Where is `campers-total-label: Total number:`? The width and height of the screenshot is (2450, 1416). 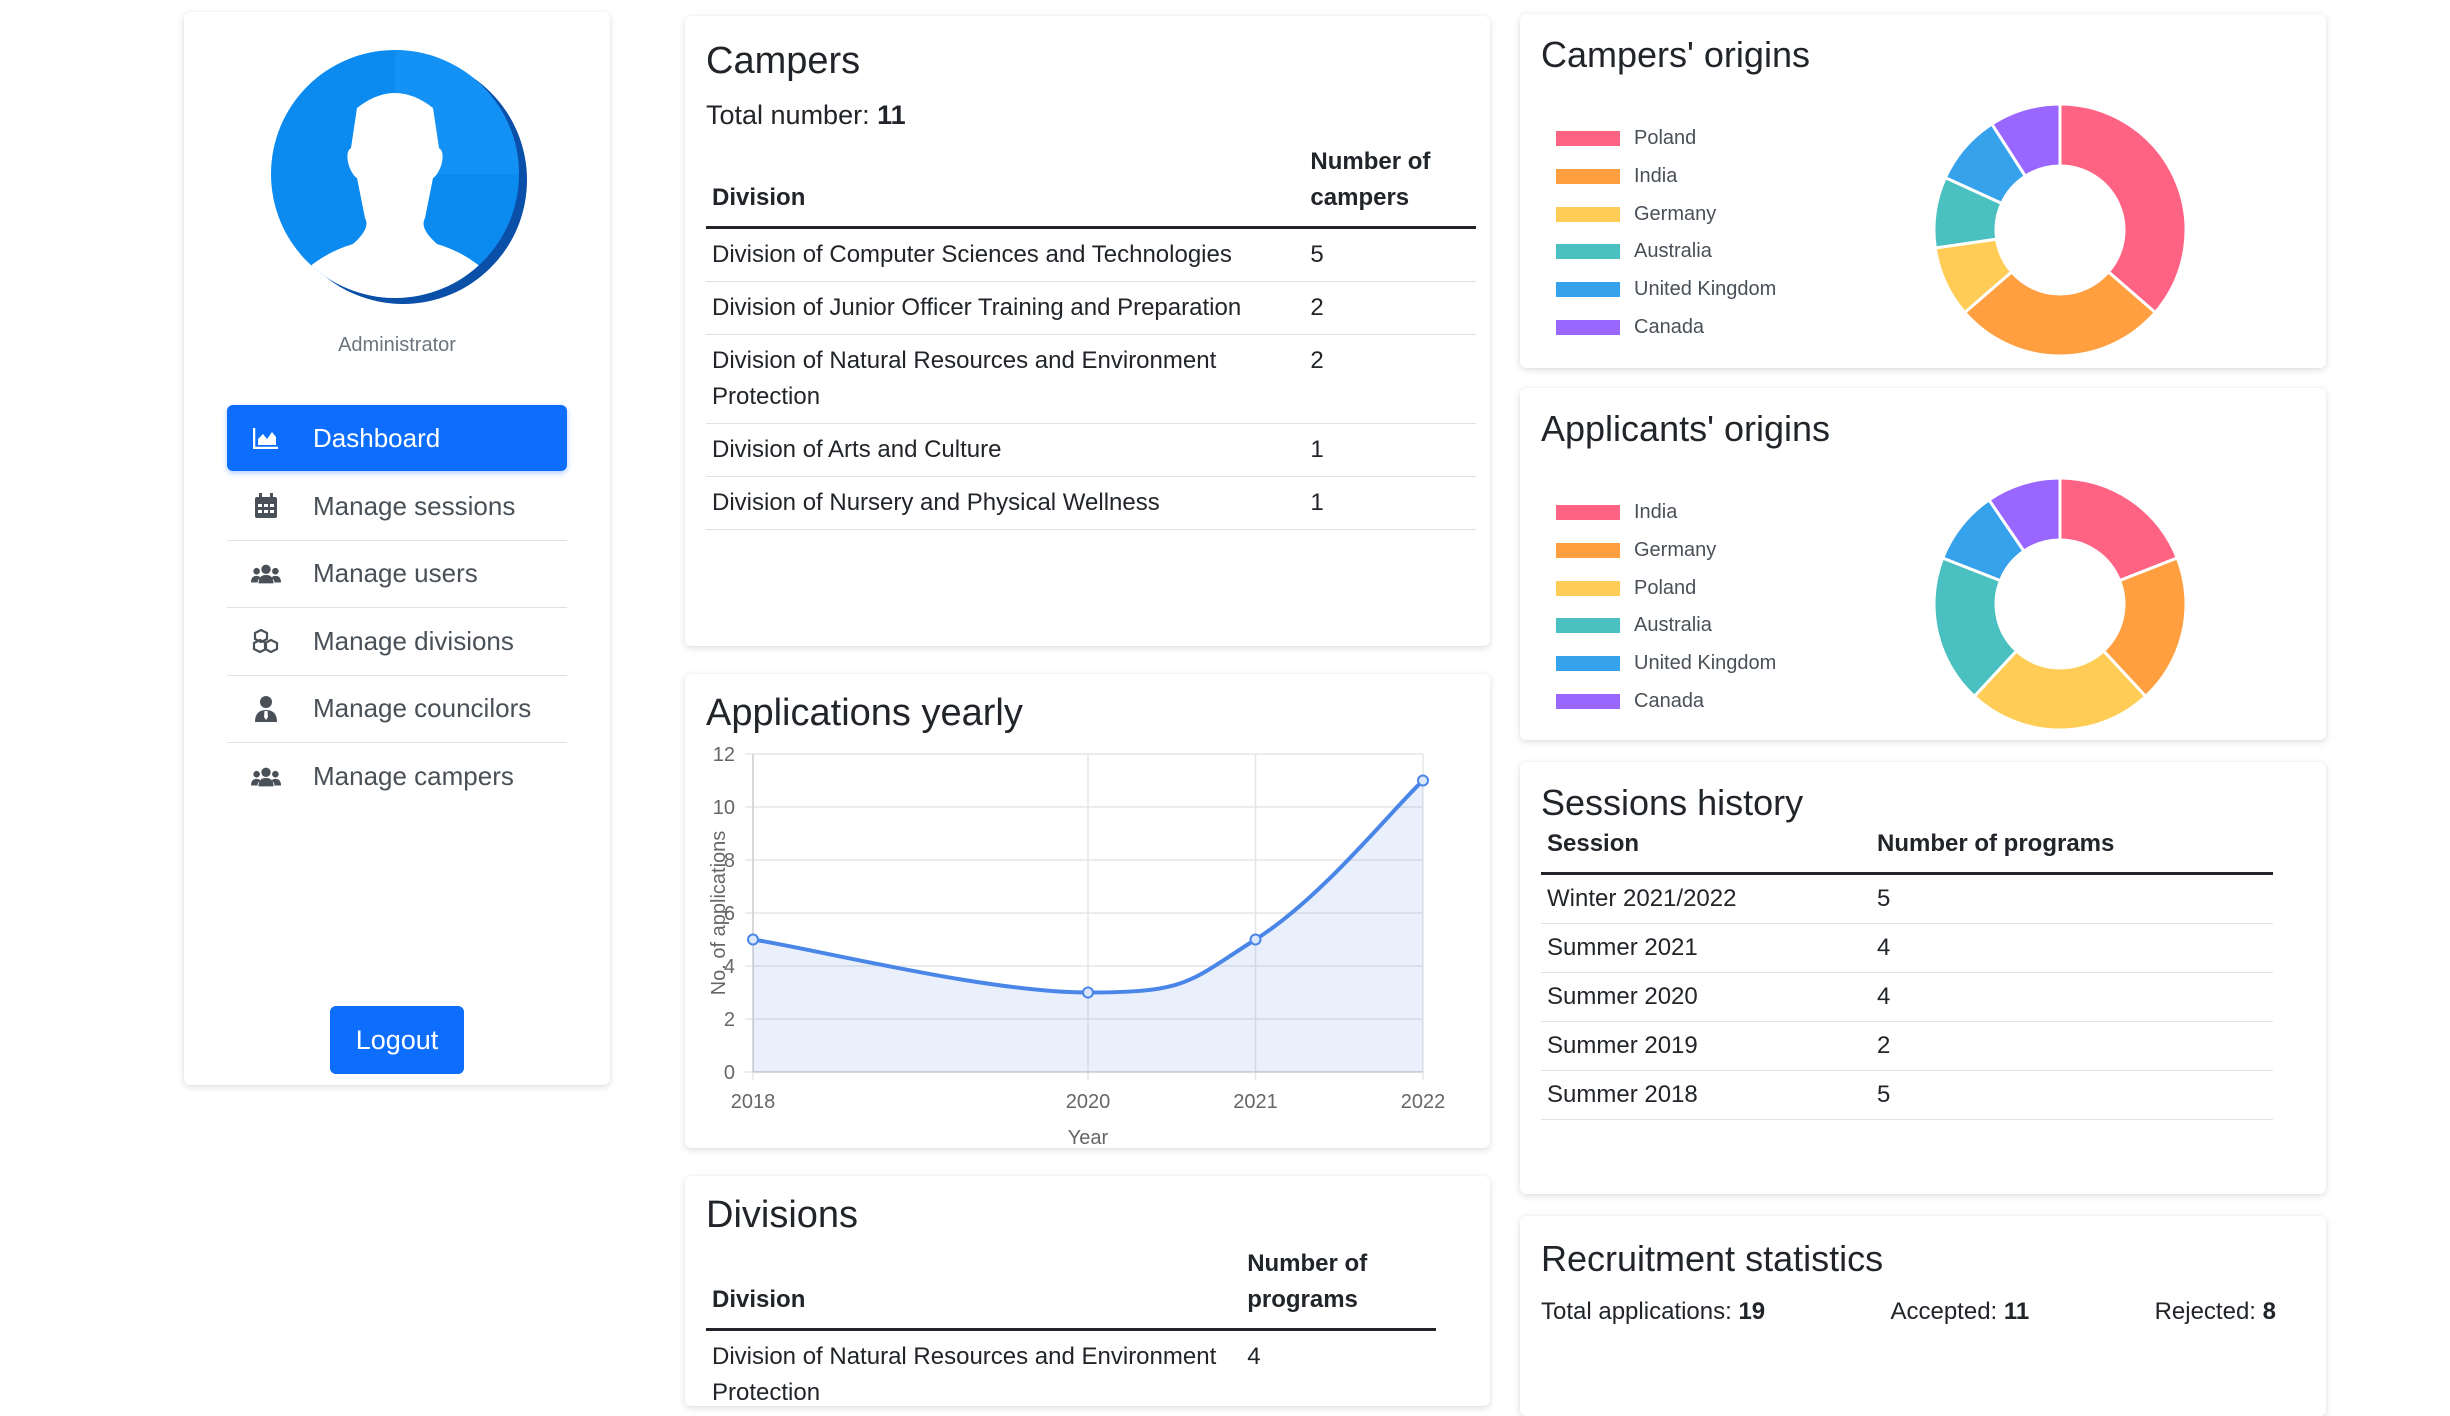
campers-total-label: Total number: is located at coordinates (788, 115).